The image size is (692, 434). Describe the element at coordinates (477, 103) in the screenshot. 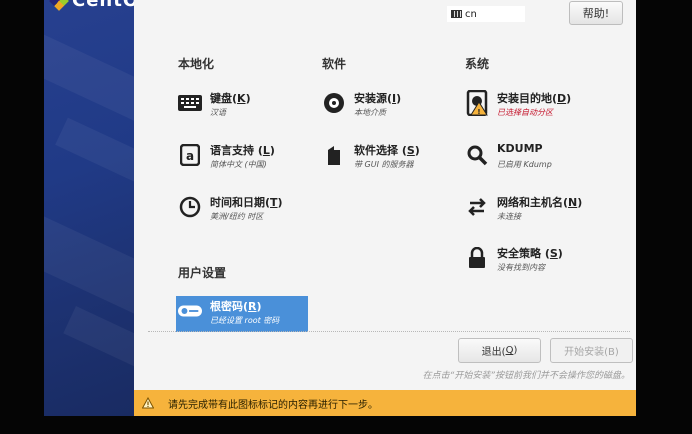

I see `disk-warning-icon: !` at that location.